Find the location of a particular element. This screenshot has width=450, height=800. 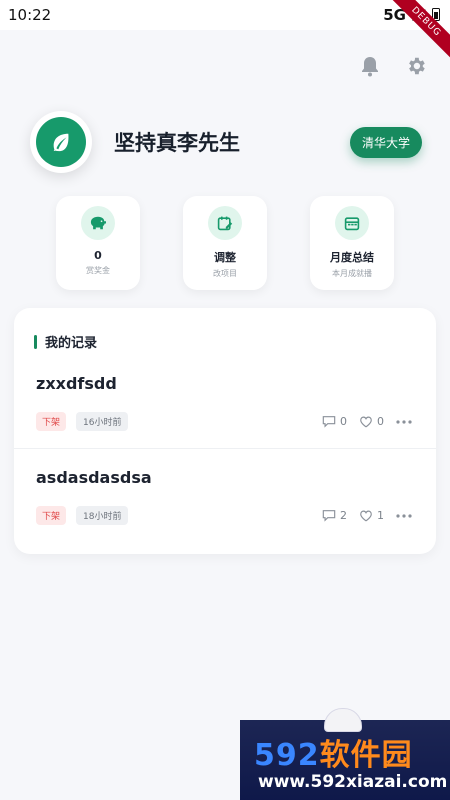

comment-button: 0 is located at coordinates (334, 421).